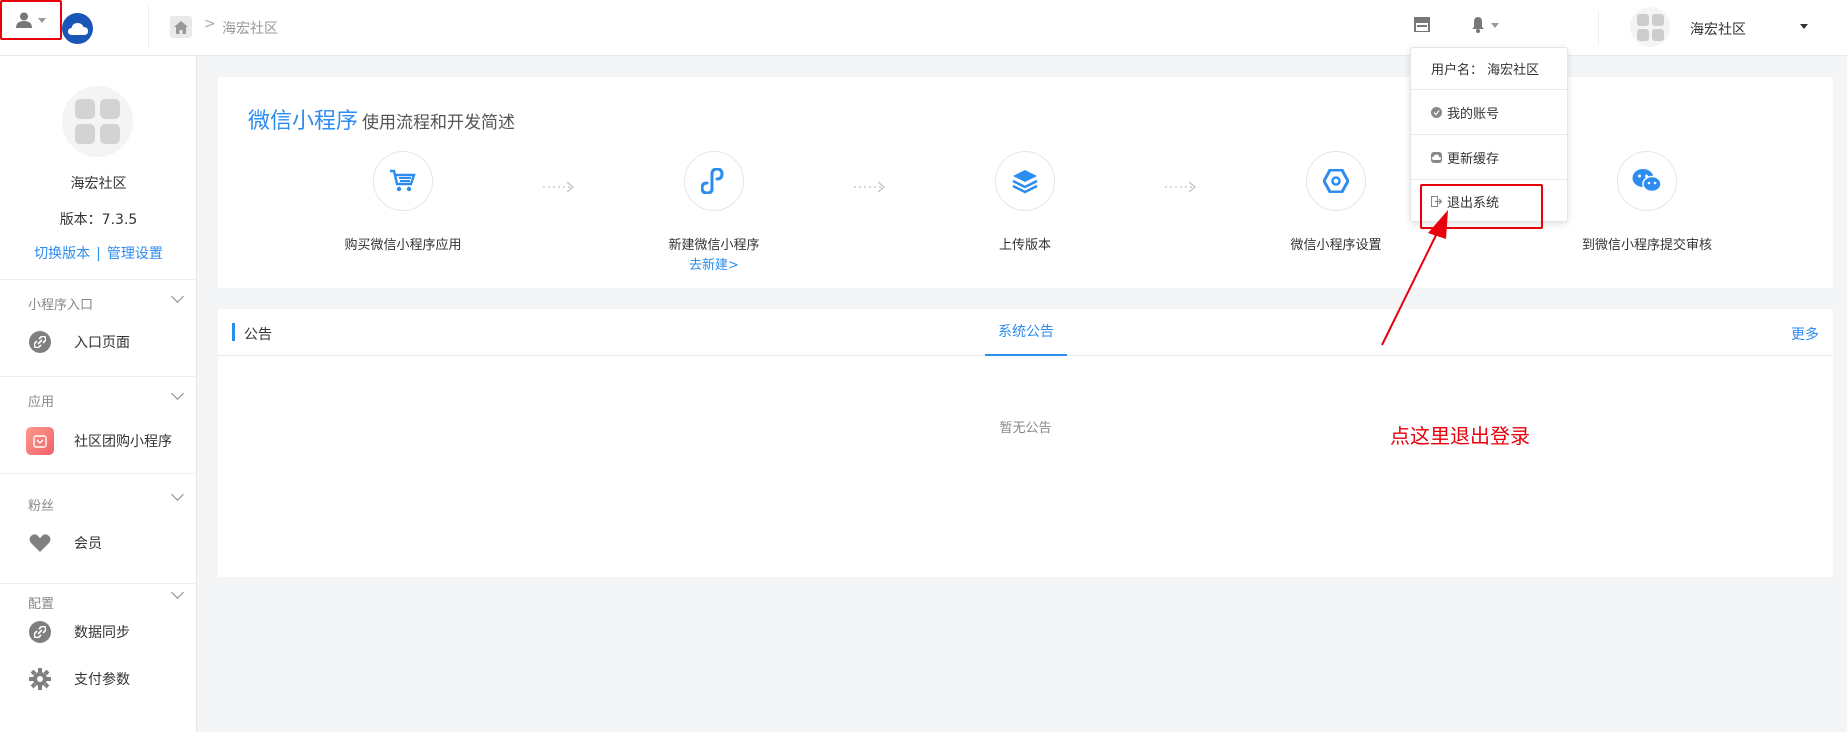 This screenshot has height=732, width=1847. Describe the element at coordinates (1460, 436) in the screenshot. I see `annotation-text: 点这里退出登录` at that location.